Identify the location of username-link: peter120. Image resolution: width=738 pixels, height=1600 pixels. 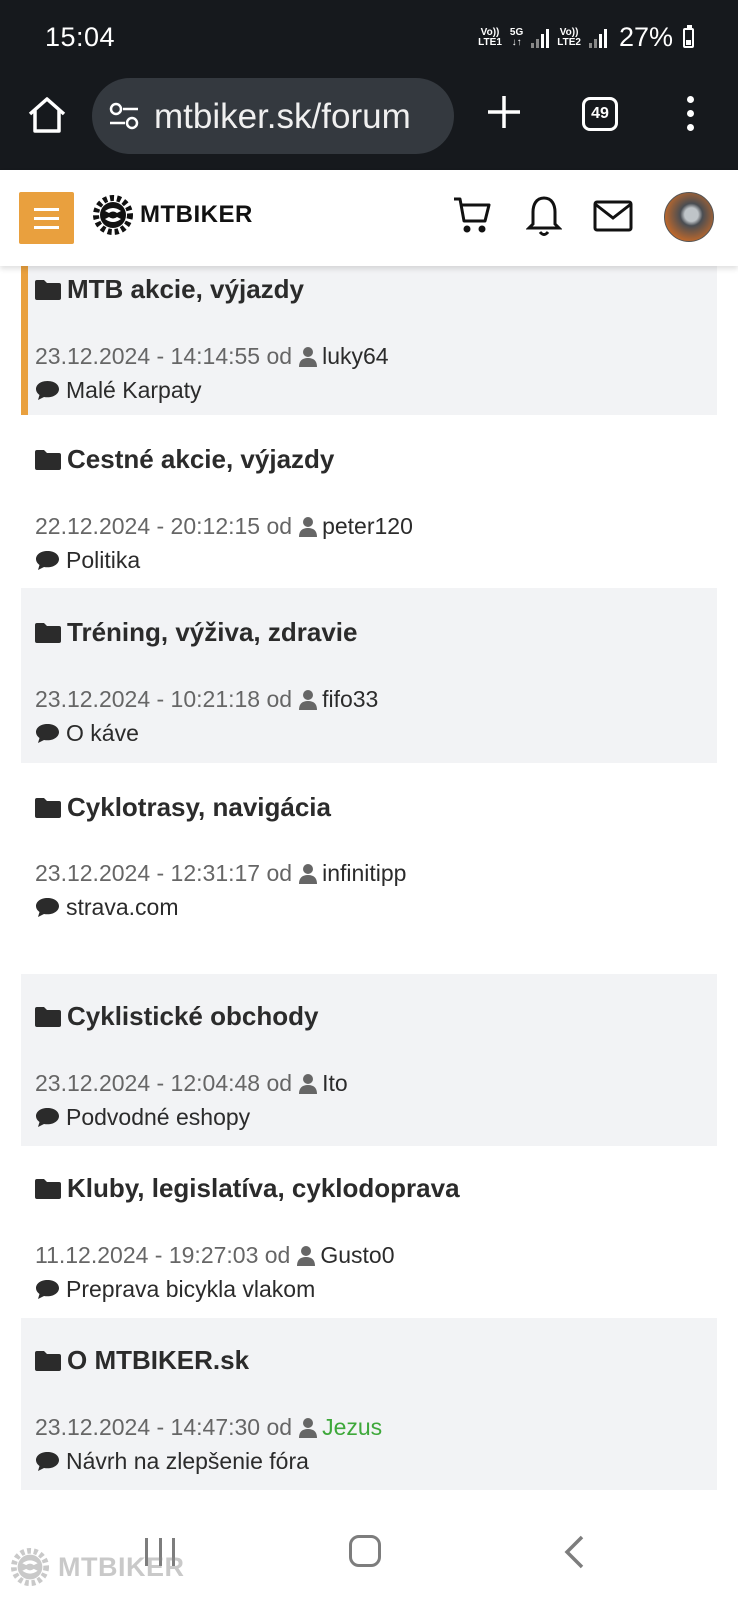
(367, 526).